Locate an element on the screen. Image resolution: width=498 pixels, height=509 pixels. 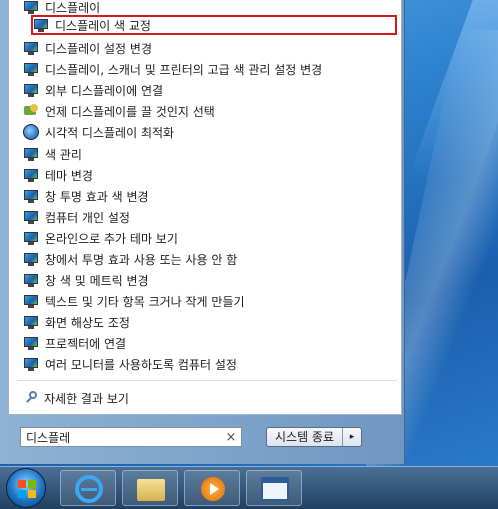
search-result-item: 프로젝터에 연결 is located at coordinates (209, 343).